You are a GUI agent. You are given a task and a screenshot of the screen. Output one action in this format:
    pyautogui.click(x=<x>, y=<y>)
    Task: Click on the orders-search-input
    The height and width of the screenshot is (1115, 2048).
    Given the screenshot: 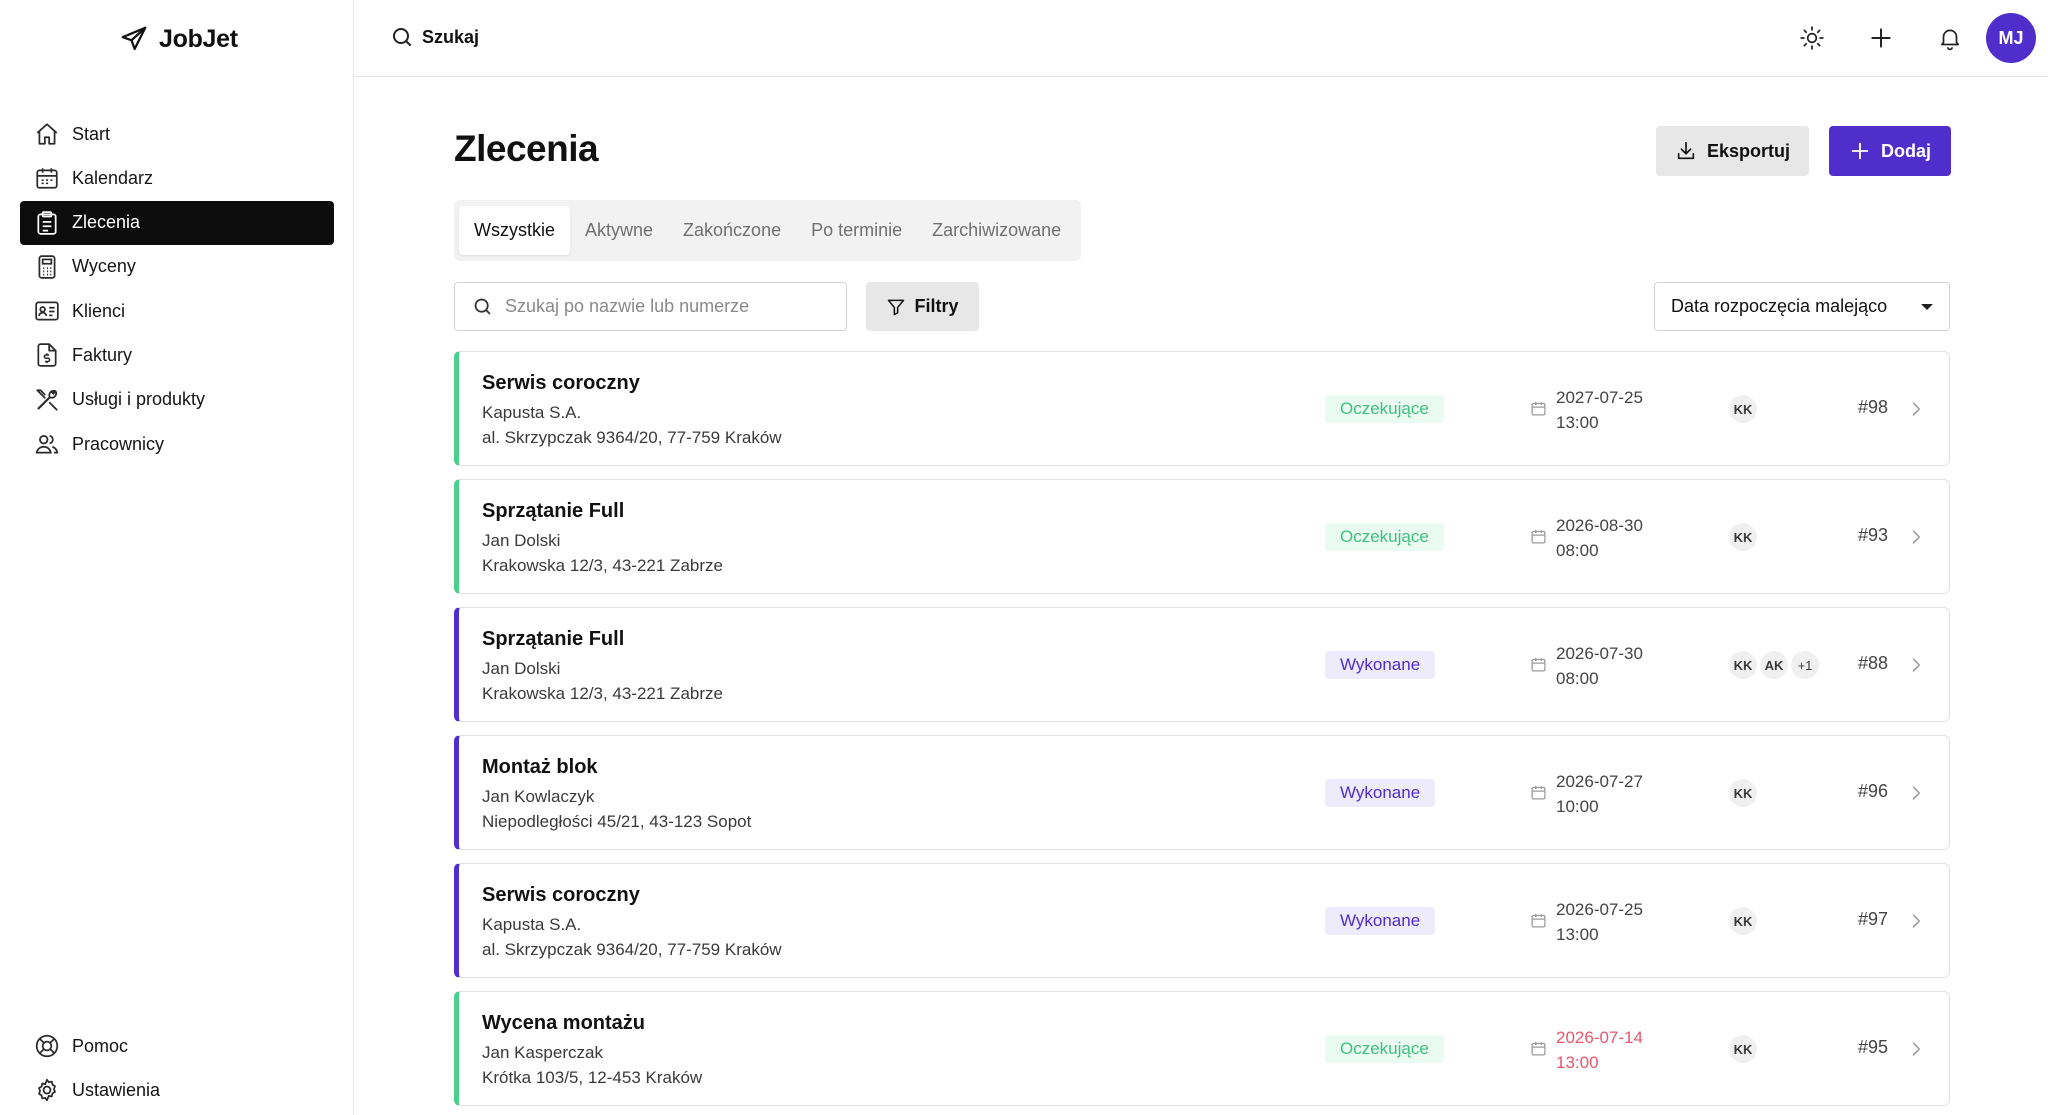 What is the action you would take?
    pyautogui.click(x=665, y=306)
    